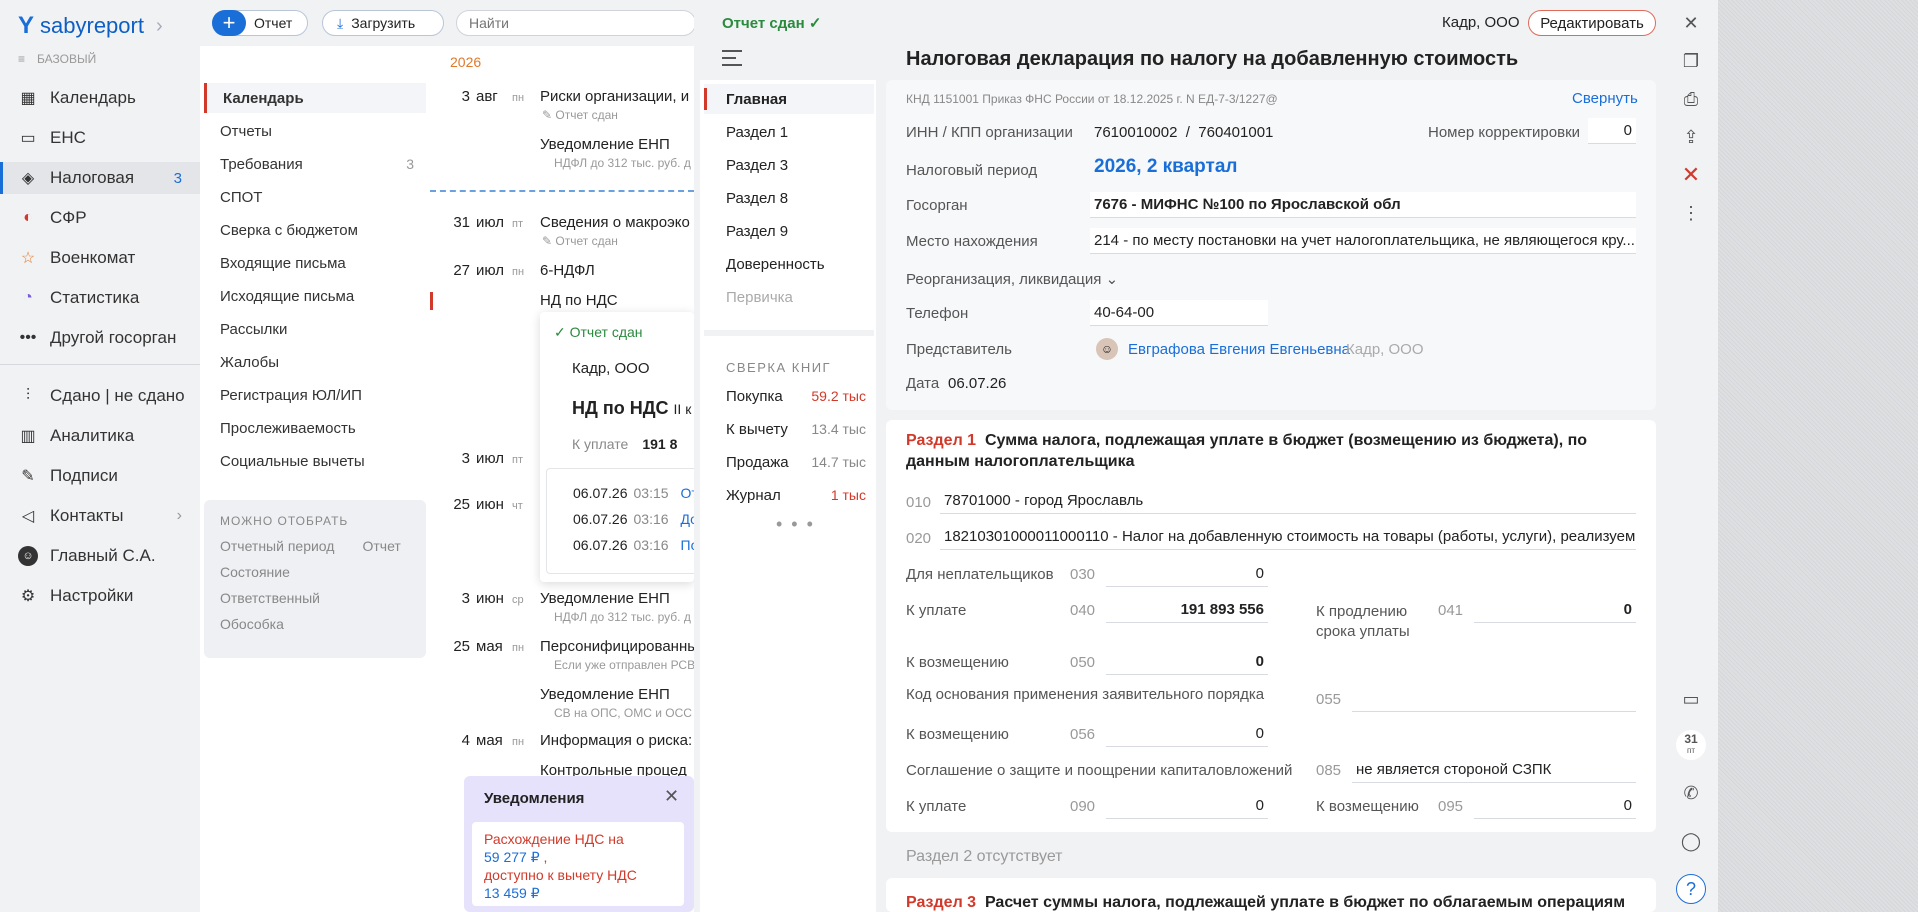  What do you see at coordinates (100, 436) in the screenshot?
I see `nav-item-analytics: ▥ Аналитика` at bounding box center [100, 436].